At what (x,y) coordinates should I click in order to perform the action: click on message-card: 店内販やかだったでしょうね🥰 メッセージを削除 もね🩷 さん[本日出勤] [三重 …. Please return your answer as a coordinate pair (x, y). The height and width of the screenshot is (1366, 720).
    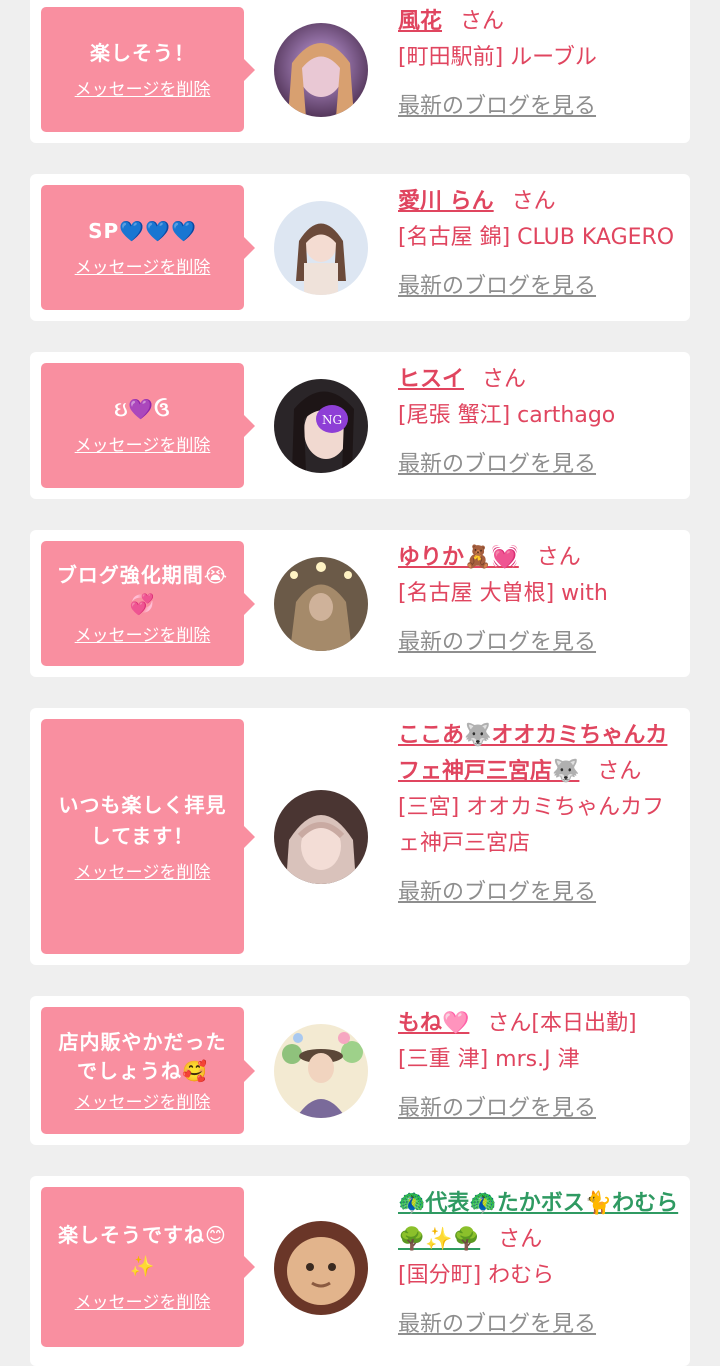
    Looking at the image, I should click on (360, 1070).